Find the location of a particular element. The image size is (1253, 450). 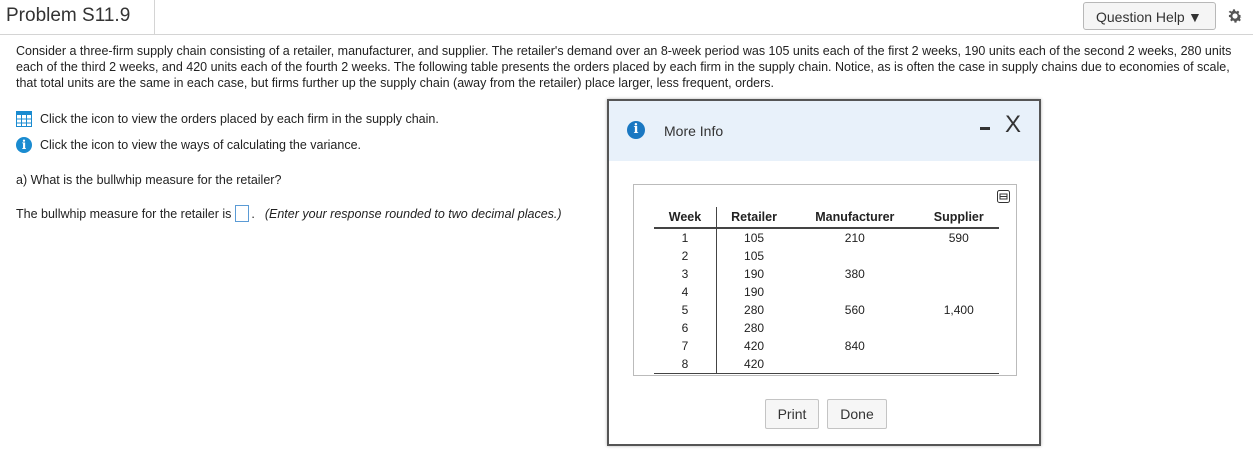

answer-input is located at coordinates (242, 213).